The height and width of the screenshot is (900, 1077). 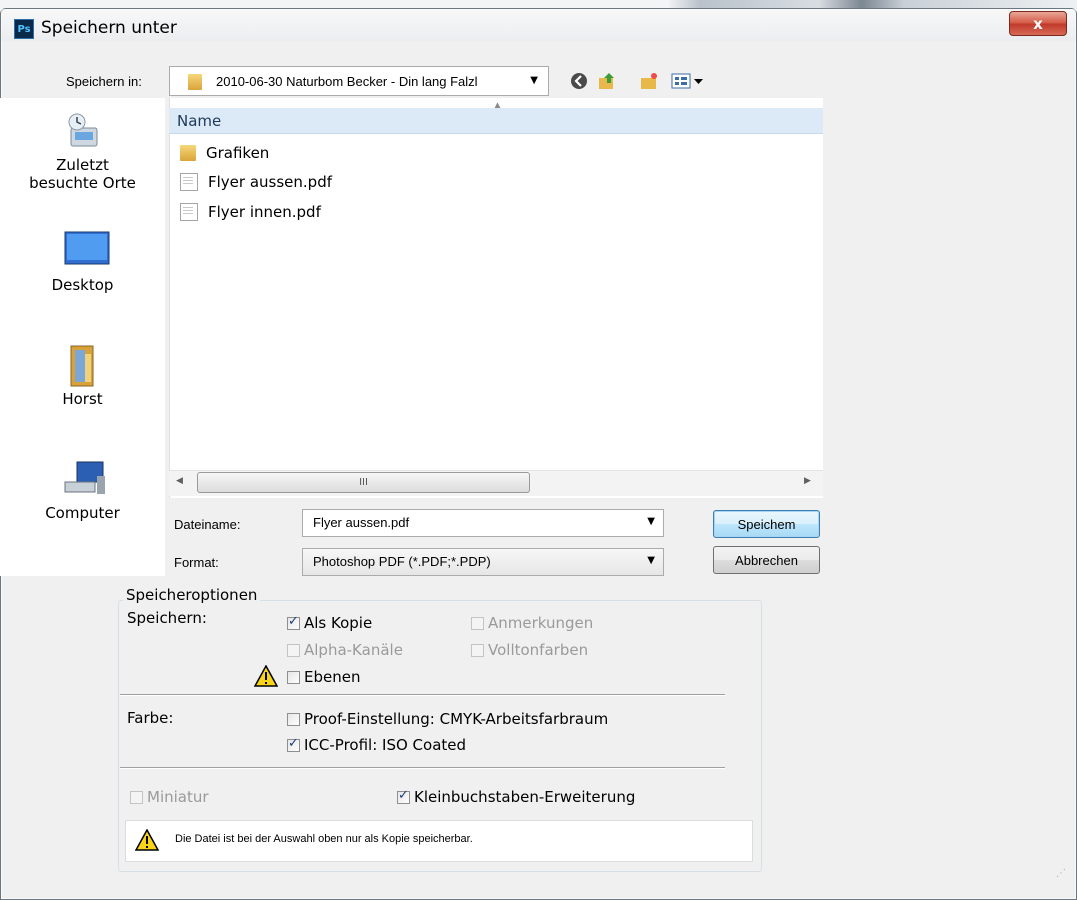 I want to click on checkbox-label: Miniatur, so click(x=178, y=797).